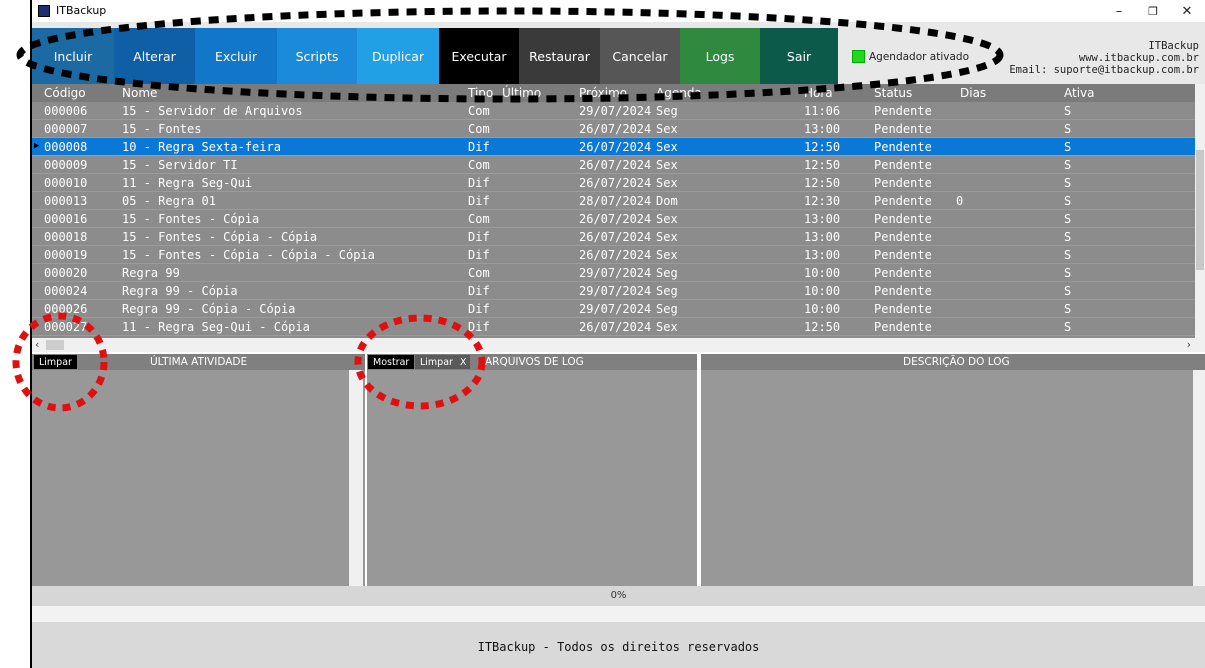  I want to click on incluir-button: Incluir, so click(73, 56).